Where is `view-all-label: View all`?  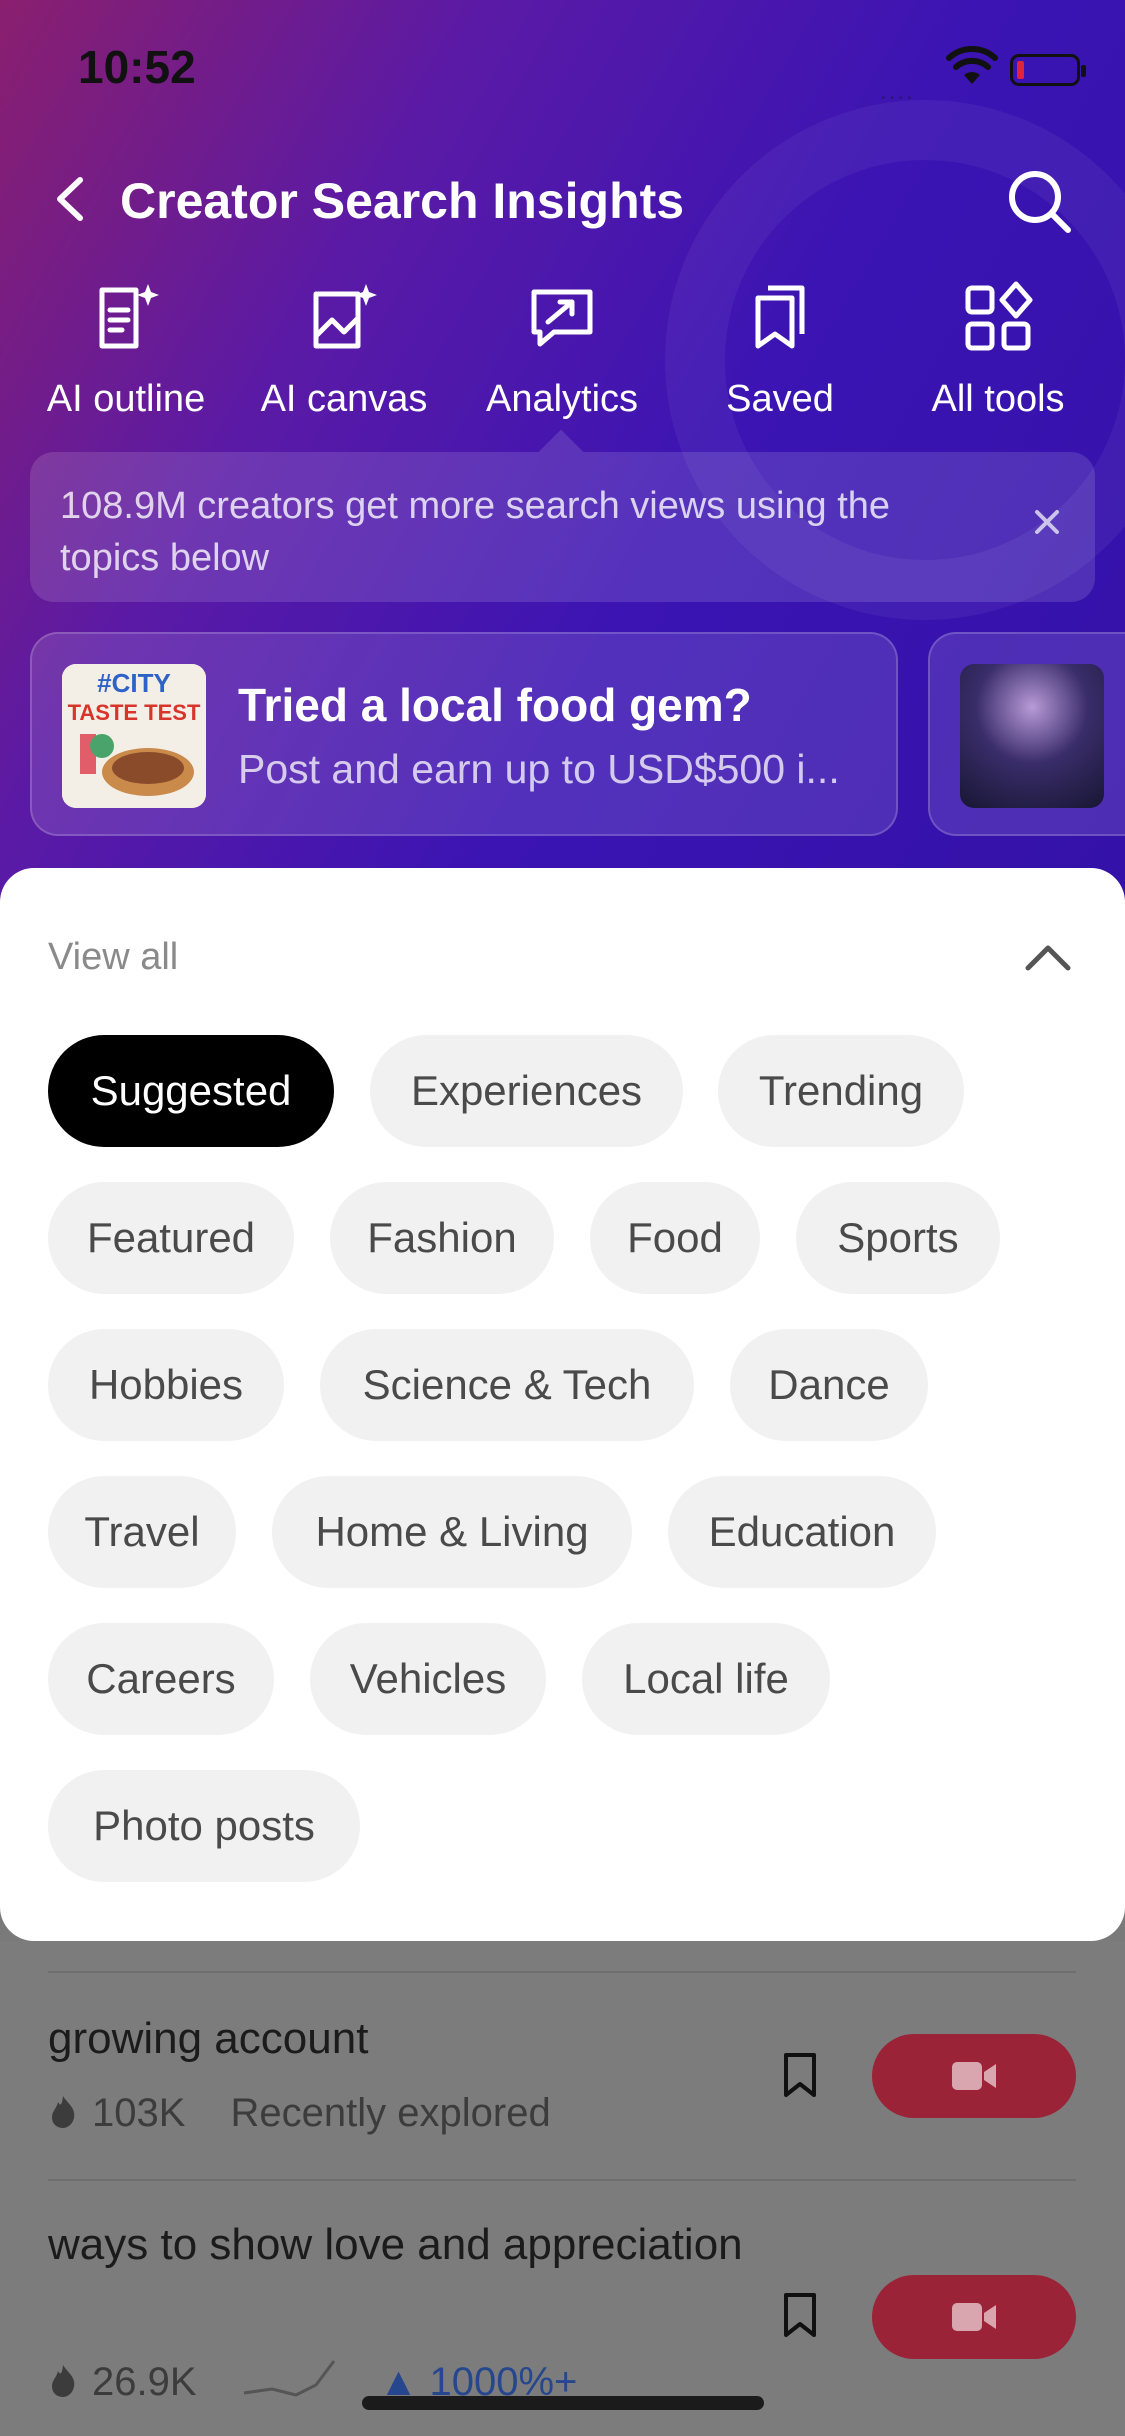 view-all-label: View all is located at coordinates (113, 957).